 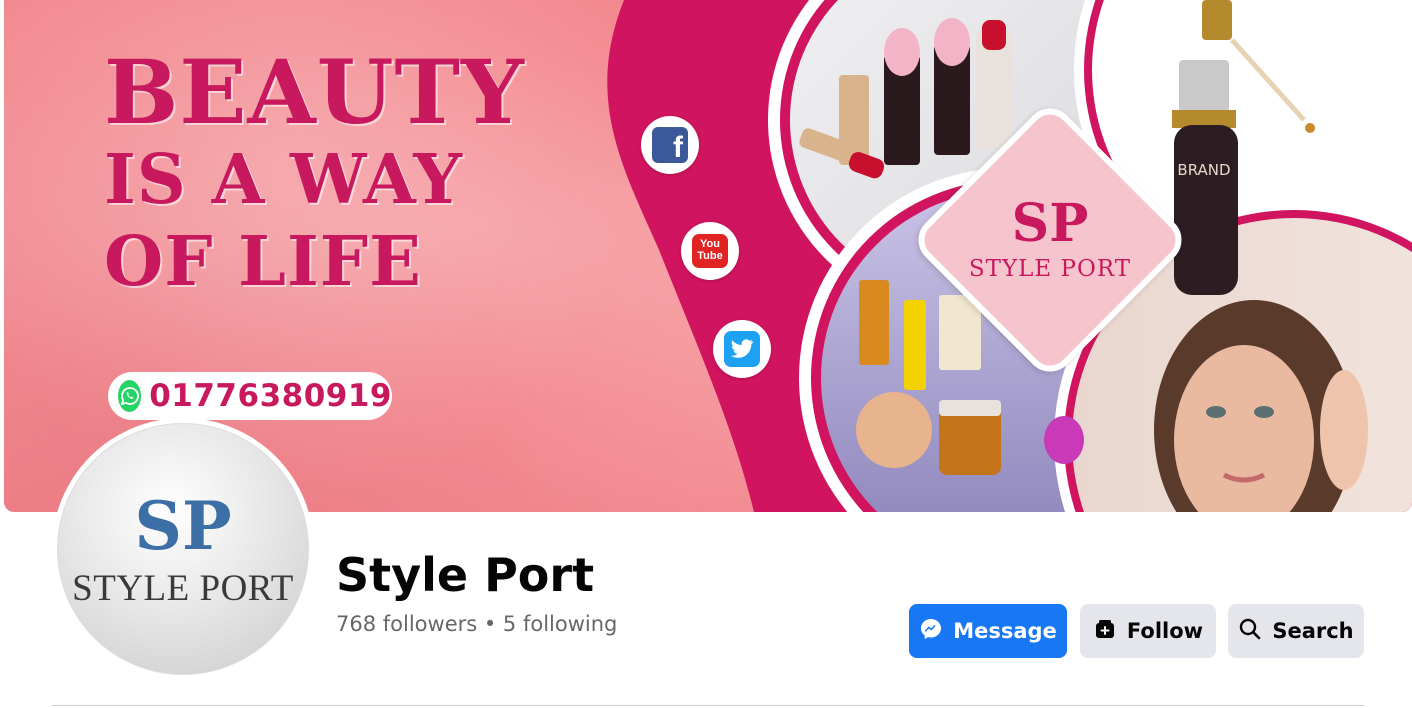 I want to click on avatar: SP STYLE PORT, so click(x=183, y=549).